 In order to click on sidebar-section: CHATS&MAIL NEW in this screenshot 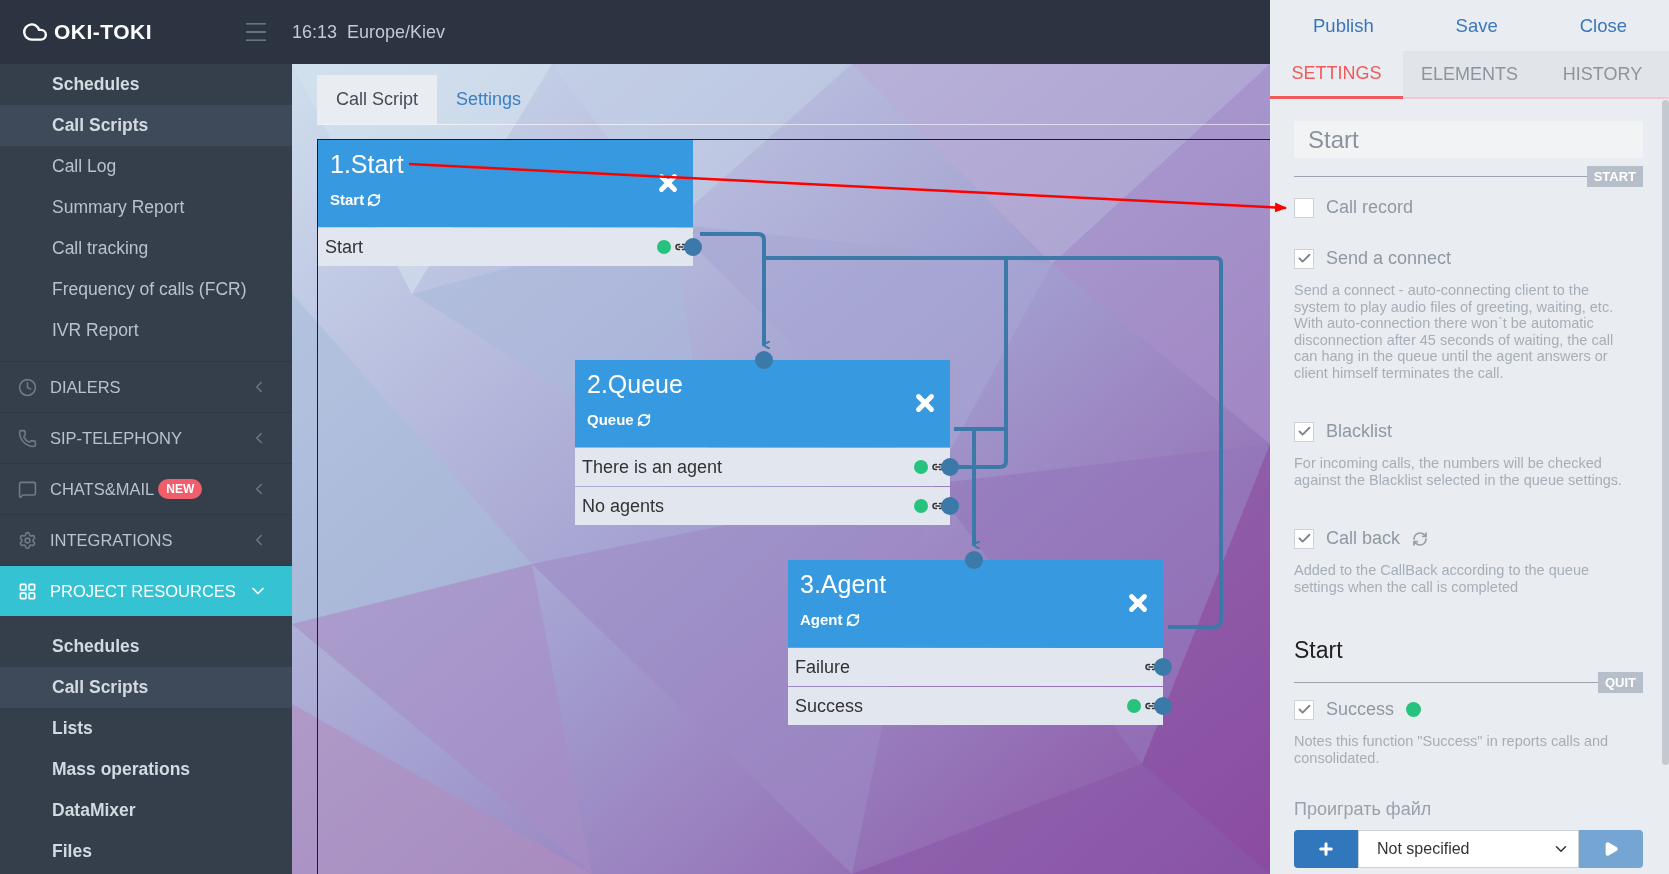, I will do `click(146, 488)`.